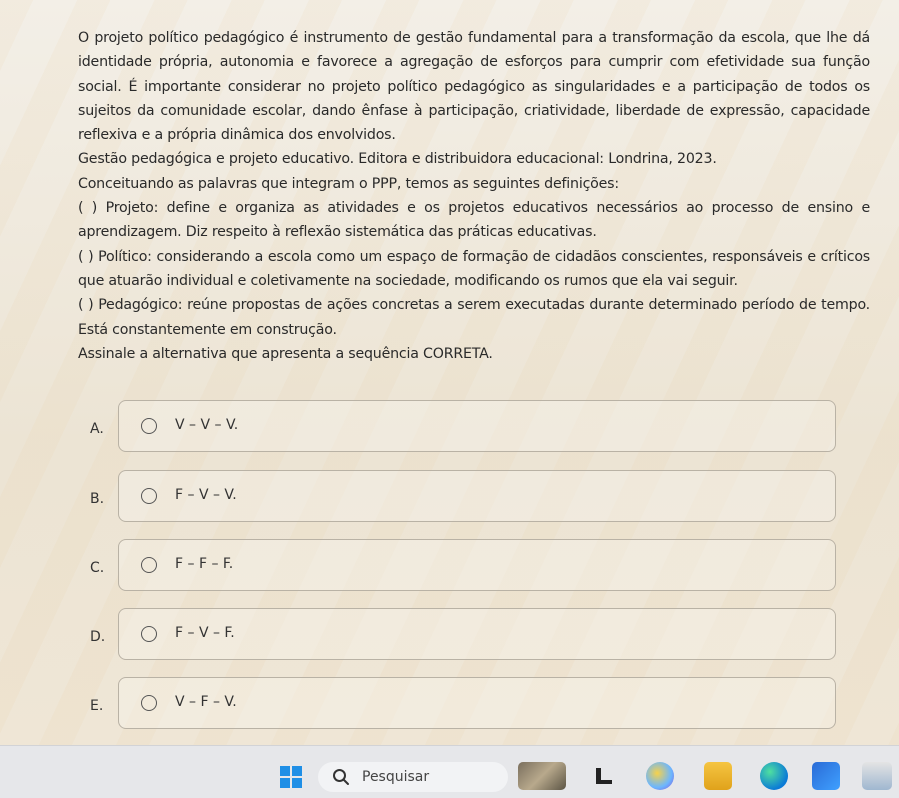 Image resolution: width=899 pixels, height=798 pixels. Describe the element at coordinates (291, 777) in the screenshot. I see `windows-start-icon` at that location.